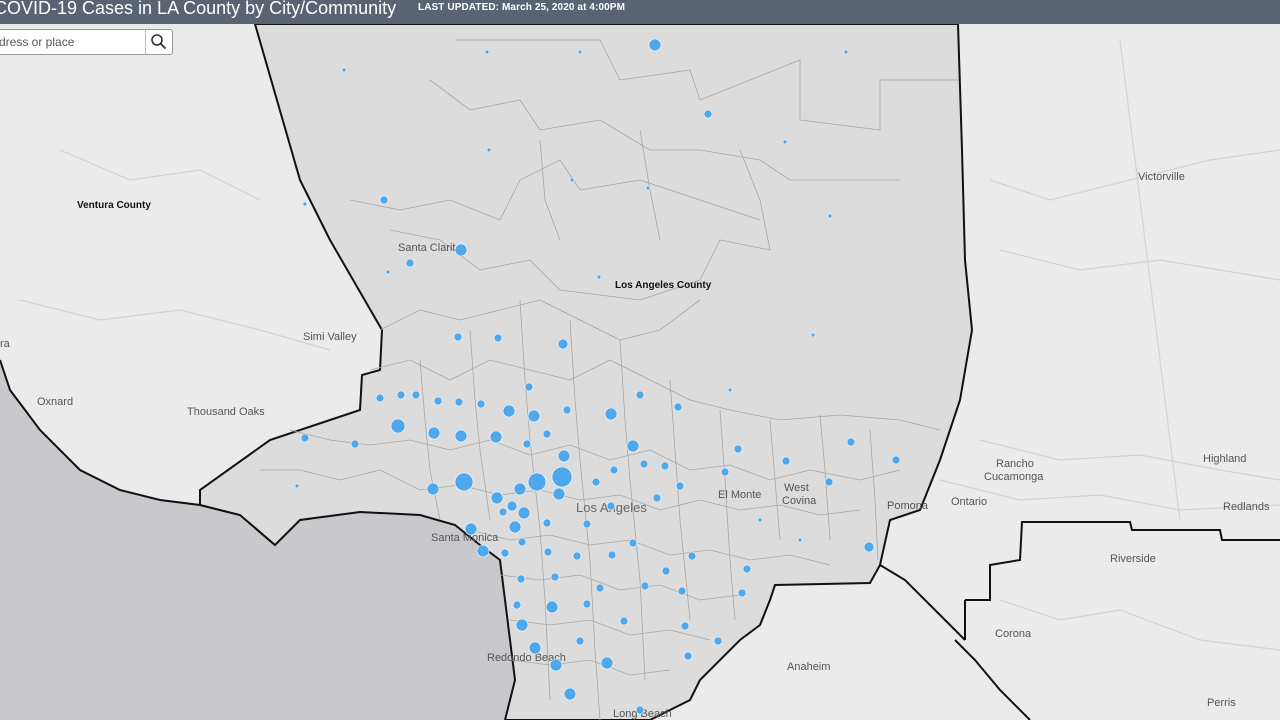  What do you see at coordinates (158, 42) in the screenshot?
I see `search-button` at bounding box center [158, 42].